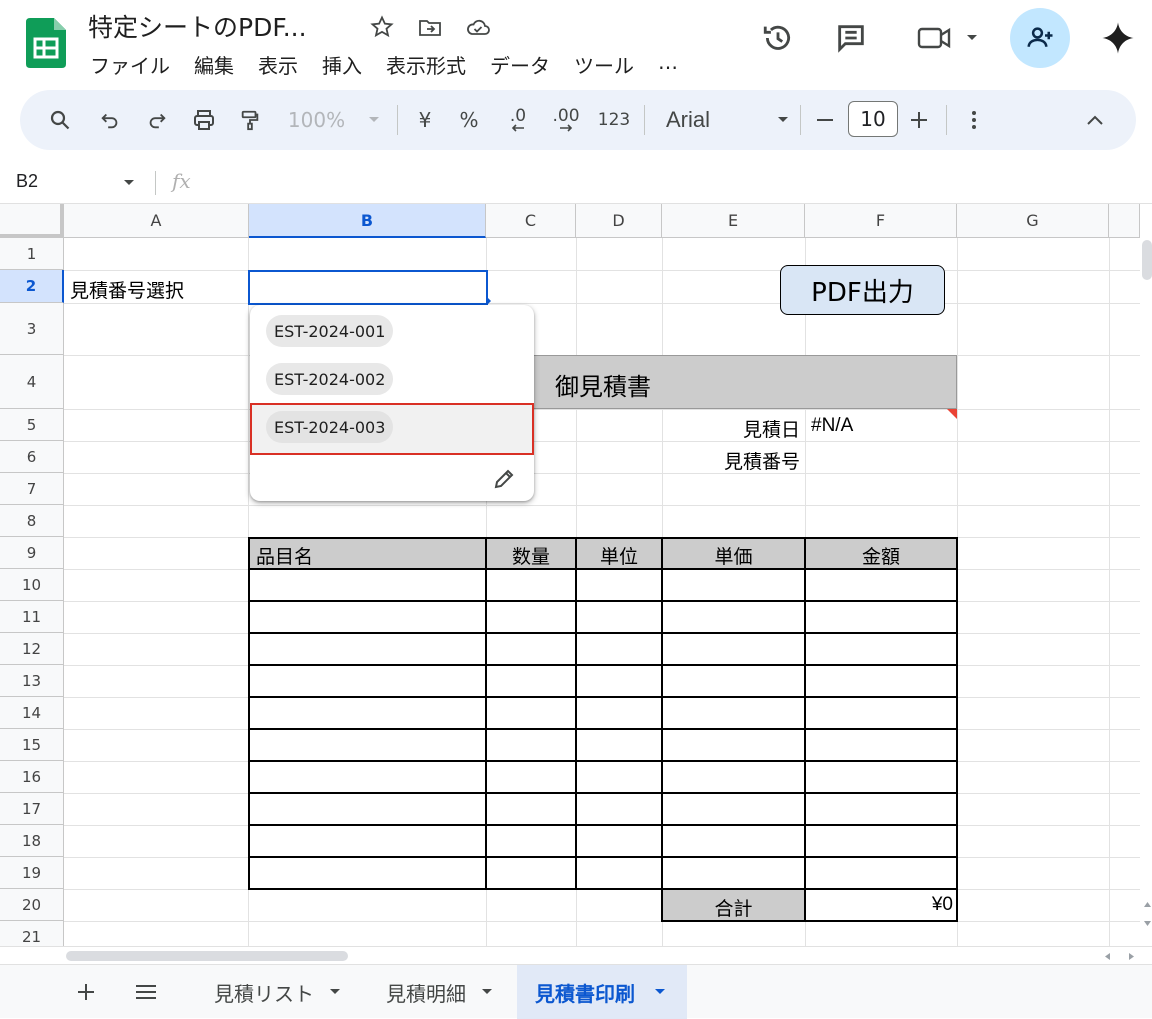 The height and width of the screenshot is (1019, 1152). Describe the element at coordinates (32, 933) in the screenshot. I see `row-header-21: 21` at that location.